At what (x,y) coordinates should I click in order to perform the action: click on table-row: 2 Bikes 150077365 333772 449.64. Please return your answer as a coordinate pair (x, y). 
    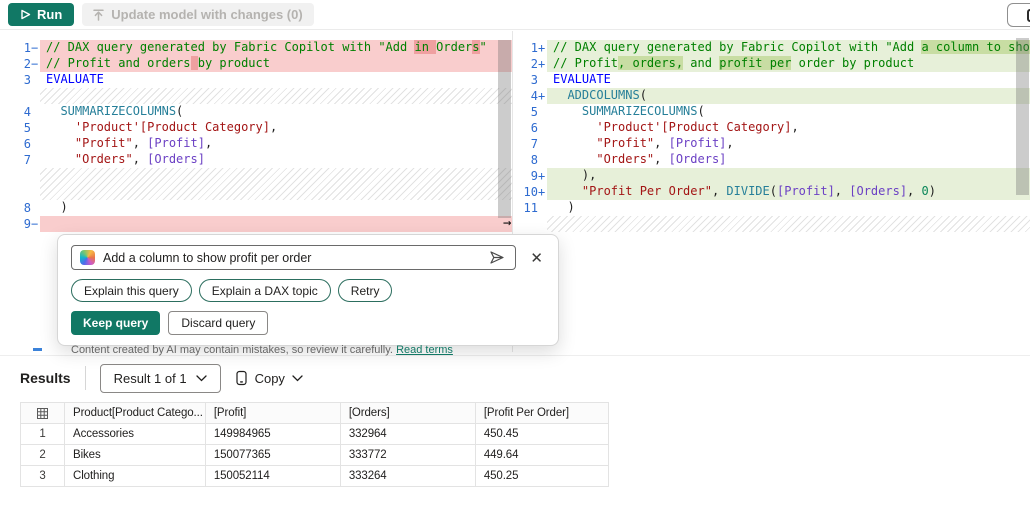
    Looking at the image, I should click on (314, 455).